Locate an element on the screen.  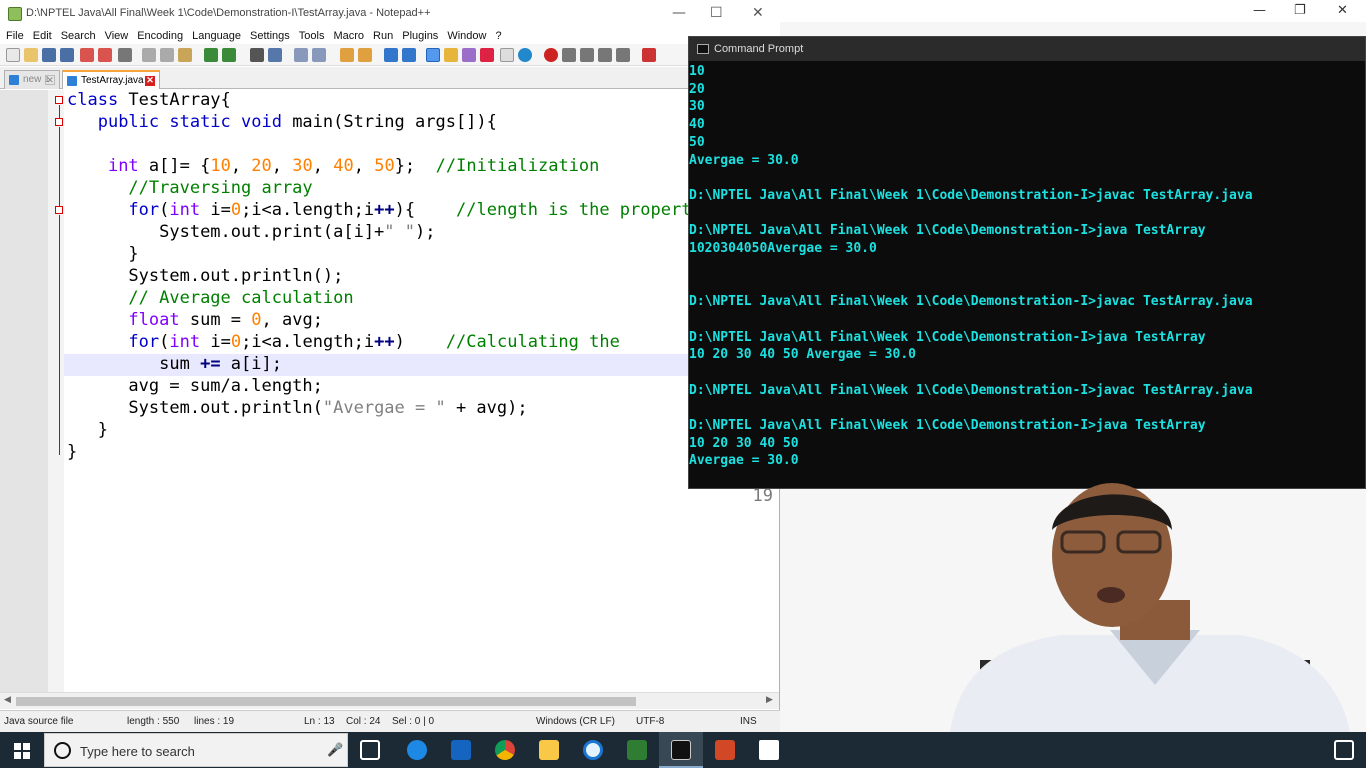
menu-settings: Settings is located at coordinates (270, 36).